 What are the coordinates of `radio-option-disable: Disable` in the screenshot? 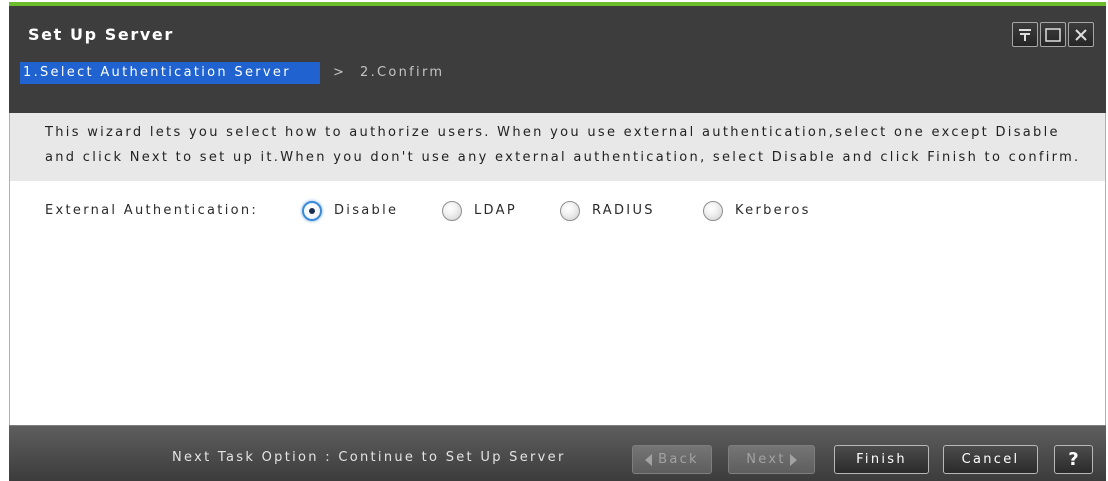 It's located at (350, 211).